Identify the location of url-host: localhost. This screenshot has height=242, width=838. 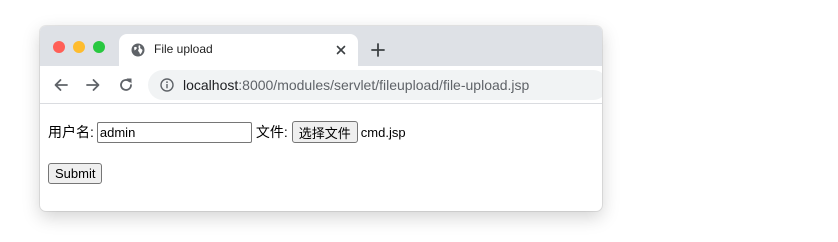
(211, 85).